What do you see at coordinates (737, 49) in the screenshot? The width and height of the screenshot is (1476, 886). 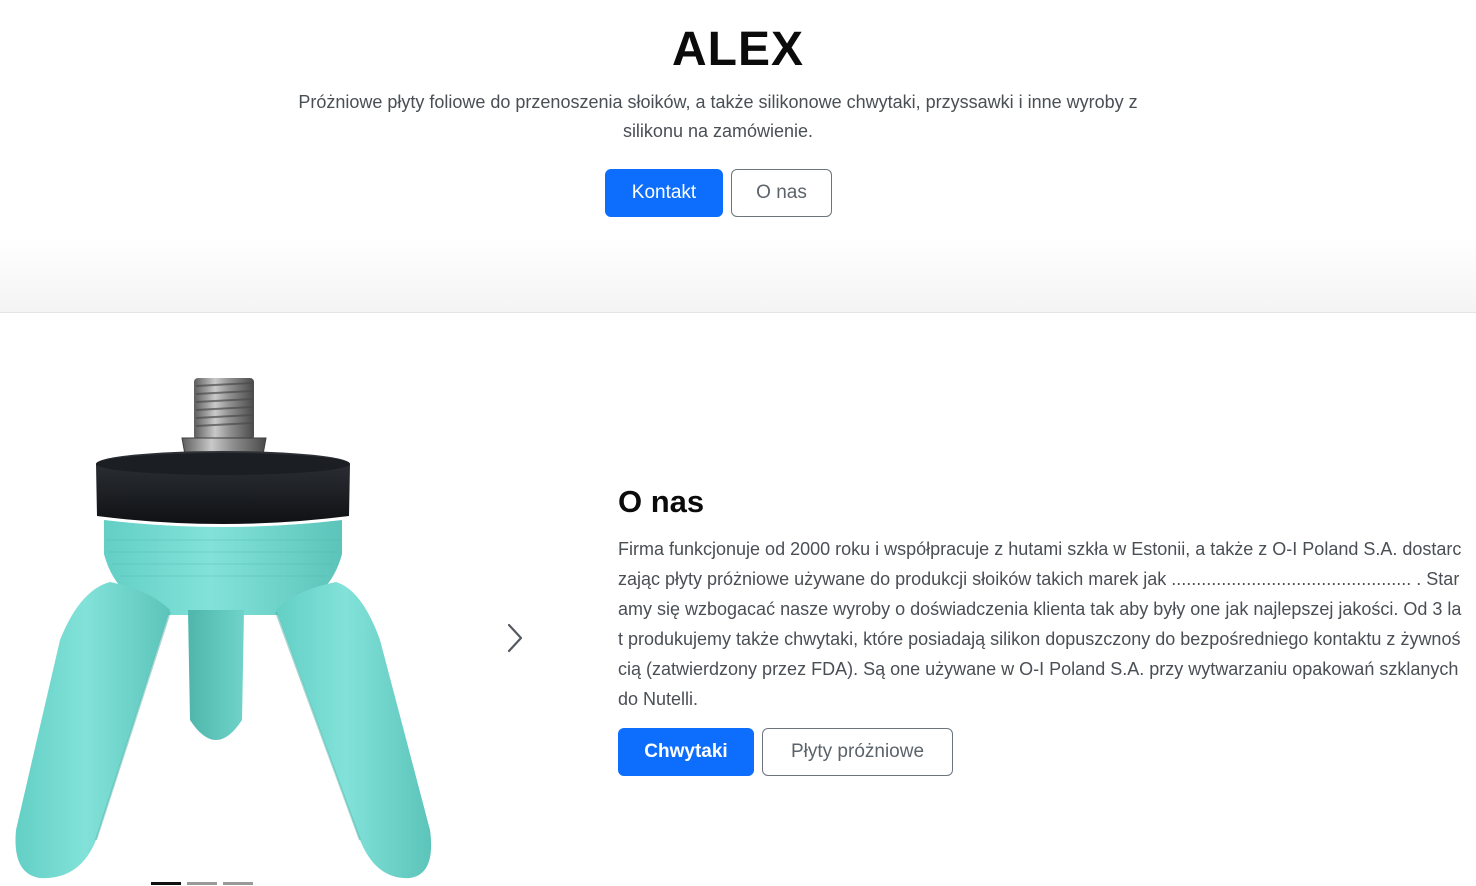 I see `site-title: ALEX` at bounding box center [737, 49].